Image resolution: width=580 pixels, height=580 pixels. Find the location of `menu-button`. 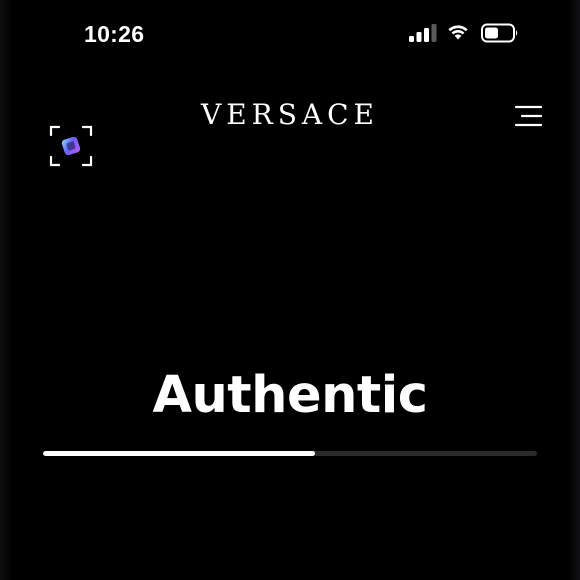

menu-button is located at coordinates (528, 116).